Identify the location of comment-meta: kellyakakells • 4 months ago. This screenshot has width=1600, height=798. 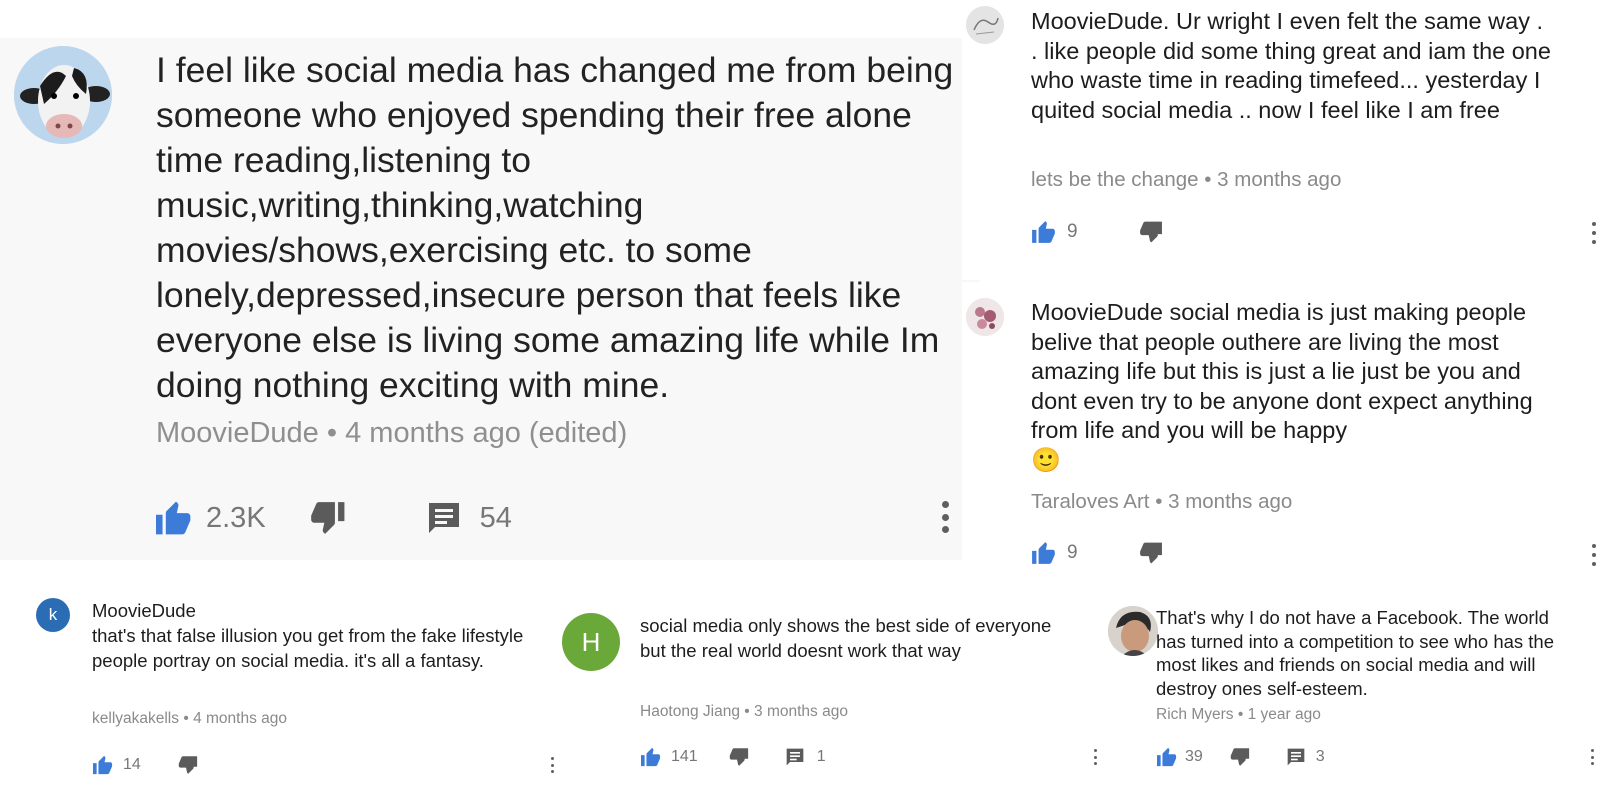
(189, 719).